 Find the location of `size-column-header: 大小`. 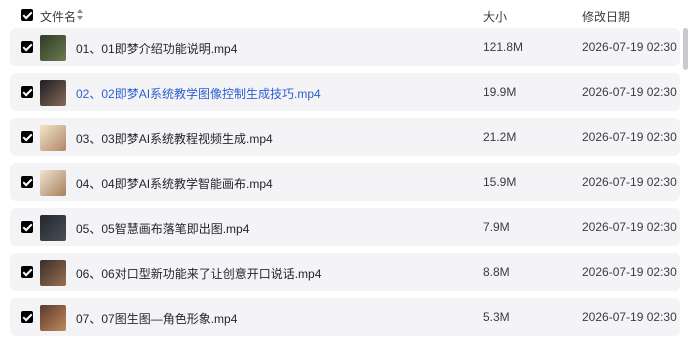

size-column-header: 大小 is located at coordinates (495, 16).